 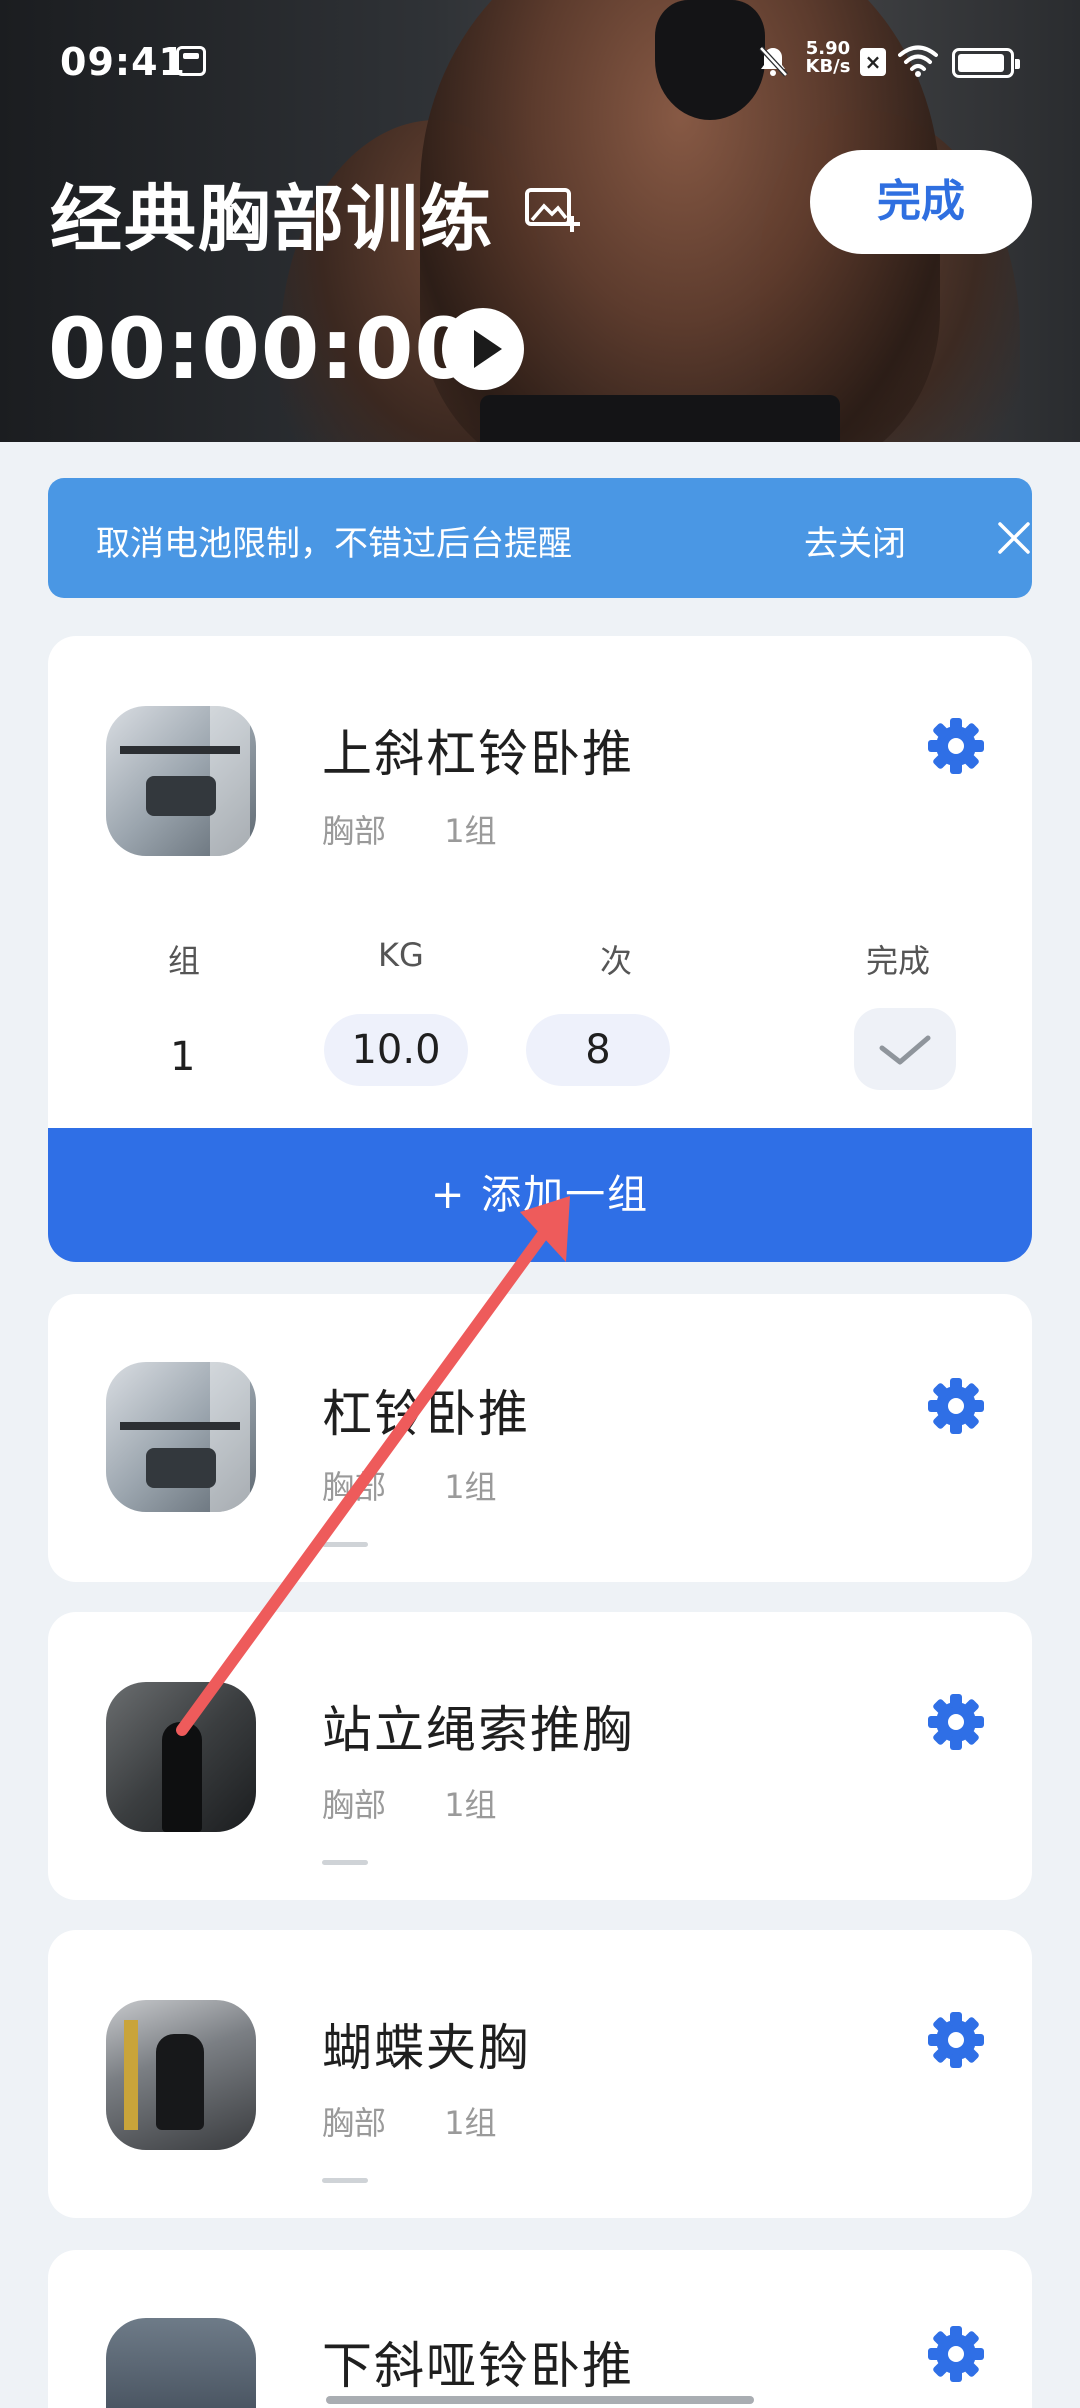 What do you see at coordinates (855, 540) in the screenshot?
I see `banner-action-link: 去关闭` at bounding box center [855, 540].